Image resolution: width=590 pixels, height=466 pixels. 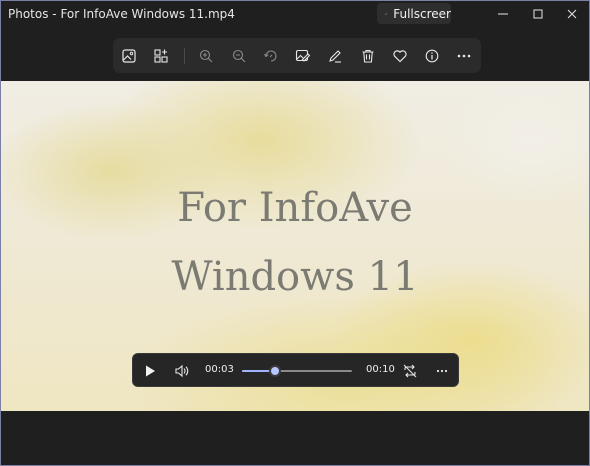 I want to click on minimize-icon, so click(x=503, y=14).